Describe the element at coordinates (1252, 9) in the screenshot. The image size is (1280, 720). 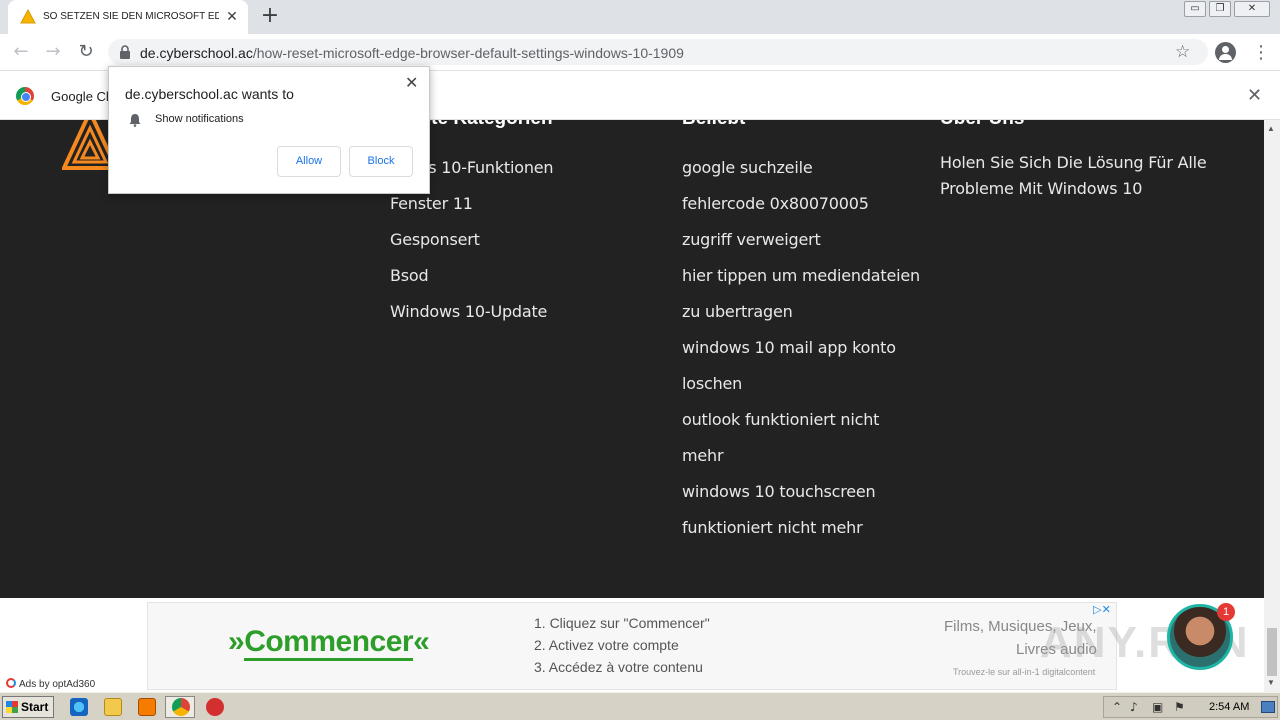
I see `close-window-button: ✕` at that location.